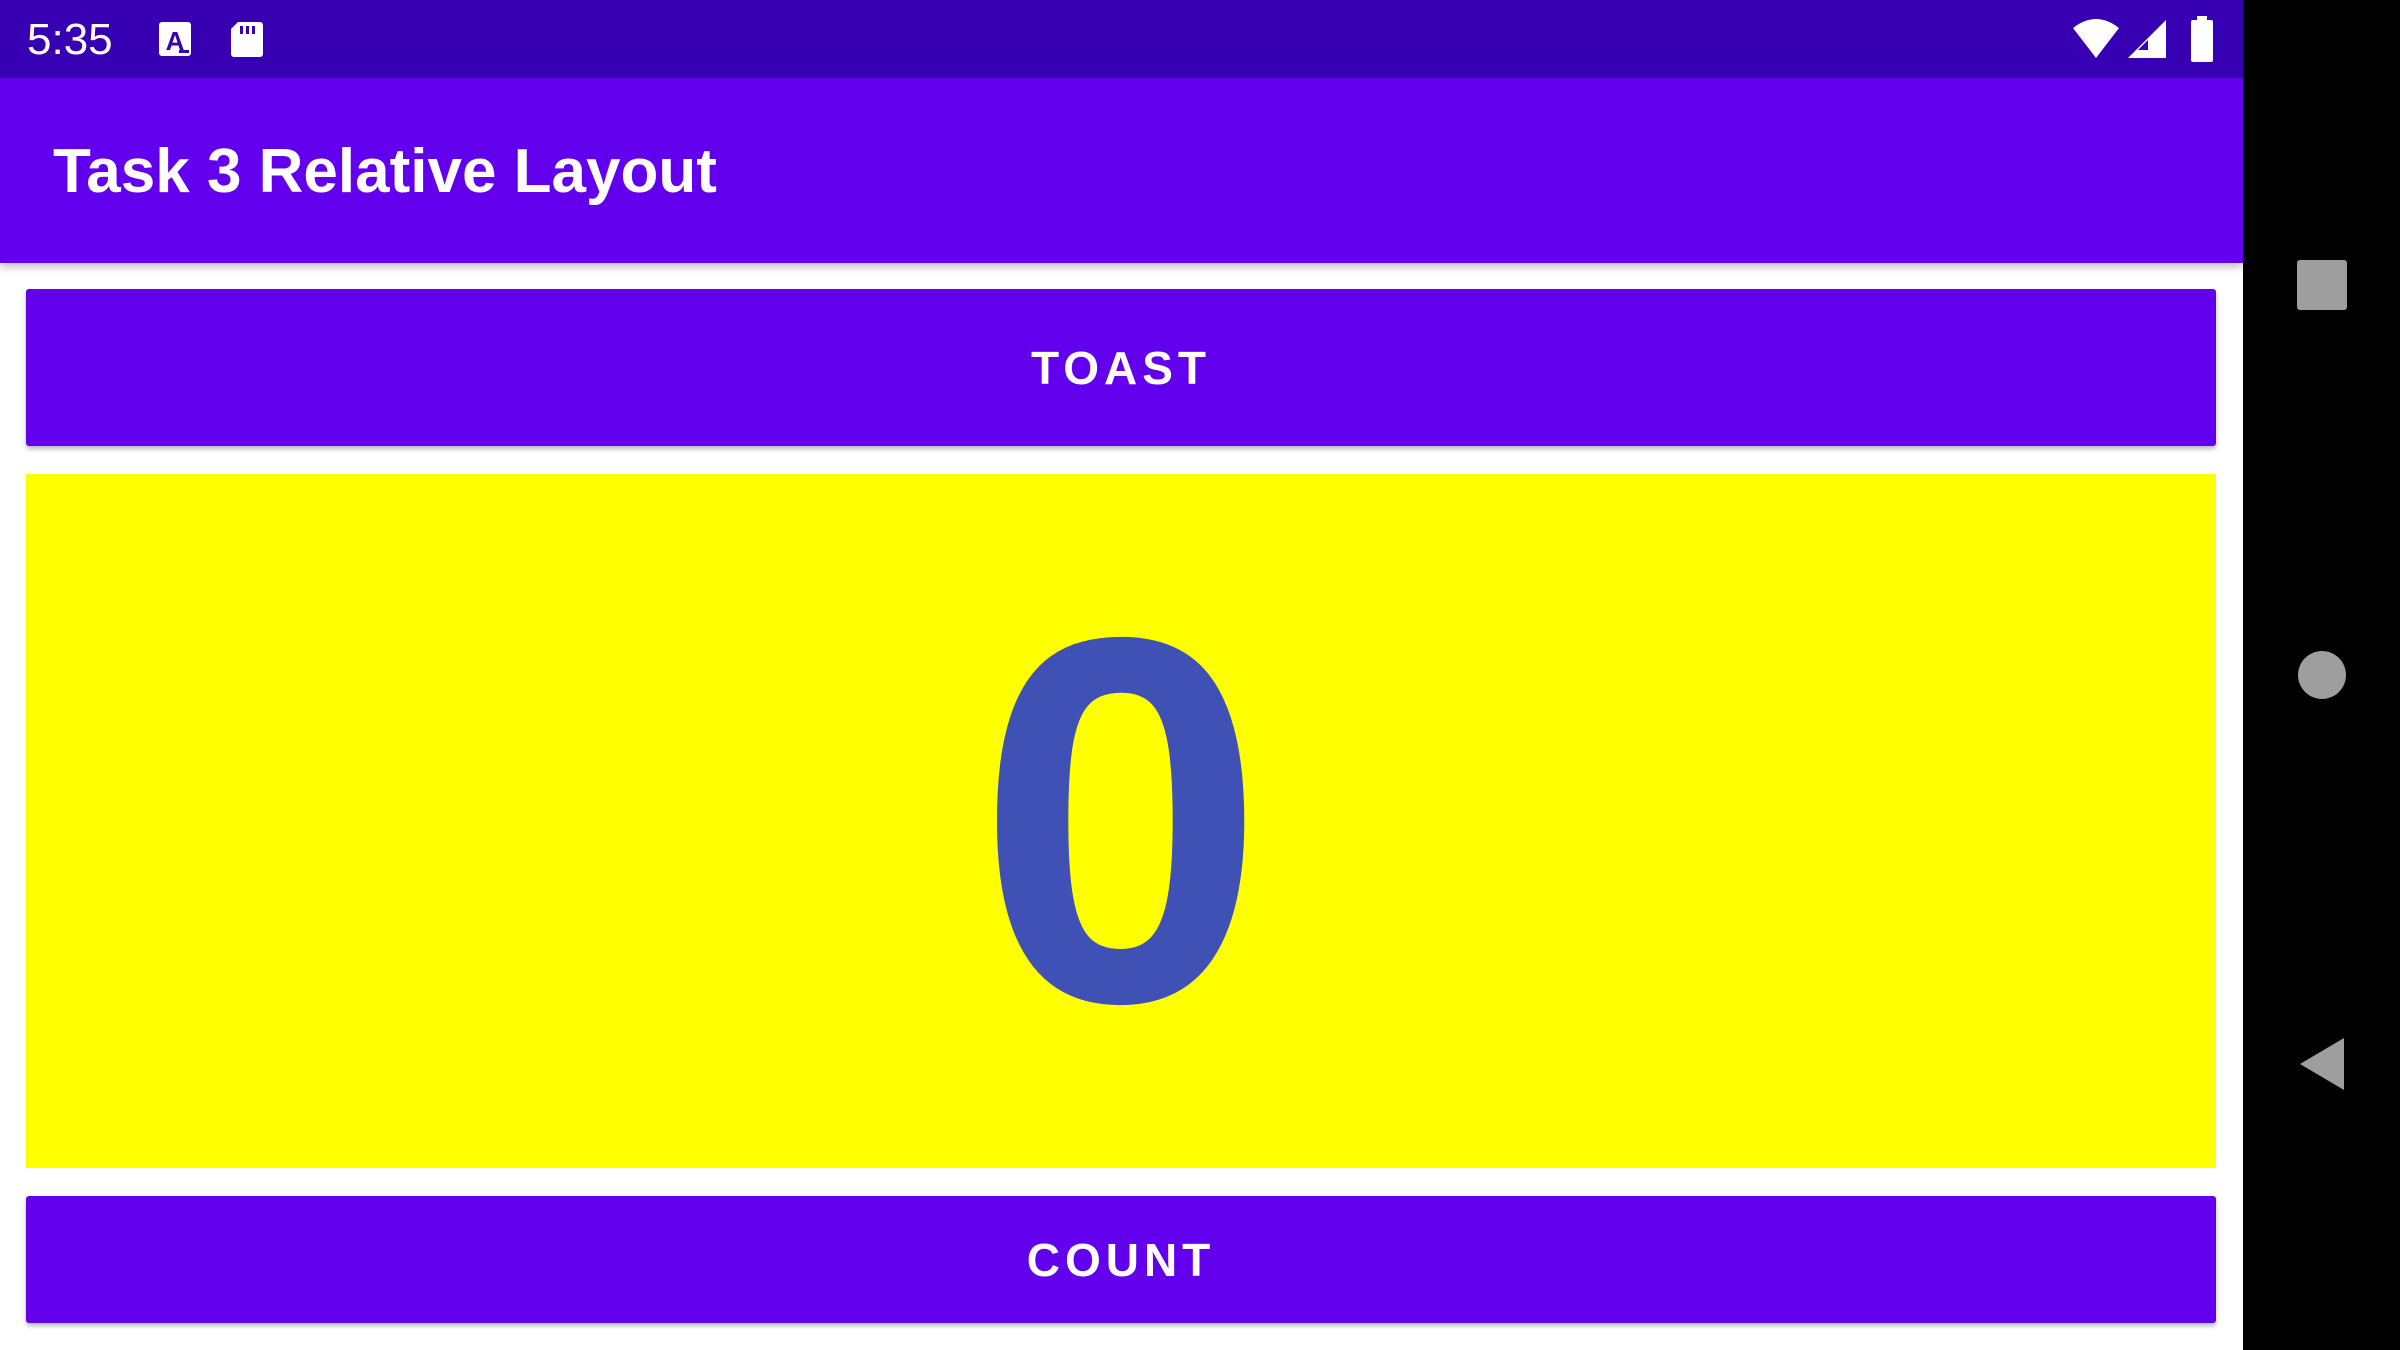 Image resolution: width=2400 pixels, height=1350 pixels. I want to click on recents-square-icon, so click(2321, 285).